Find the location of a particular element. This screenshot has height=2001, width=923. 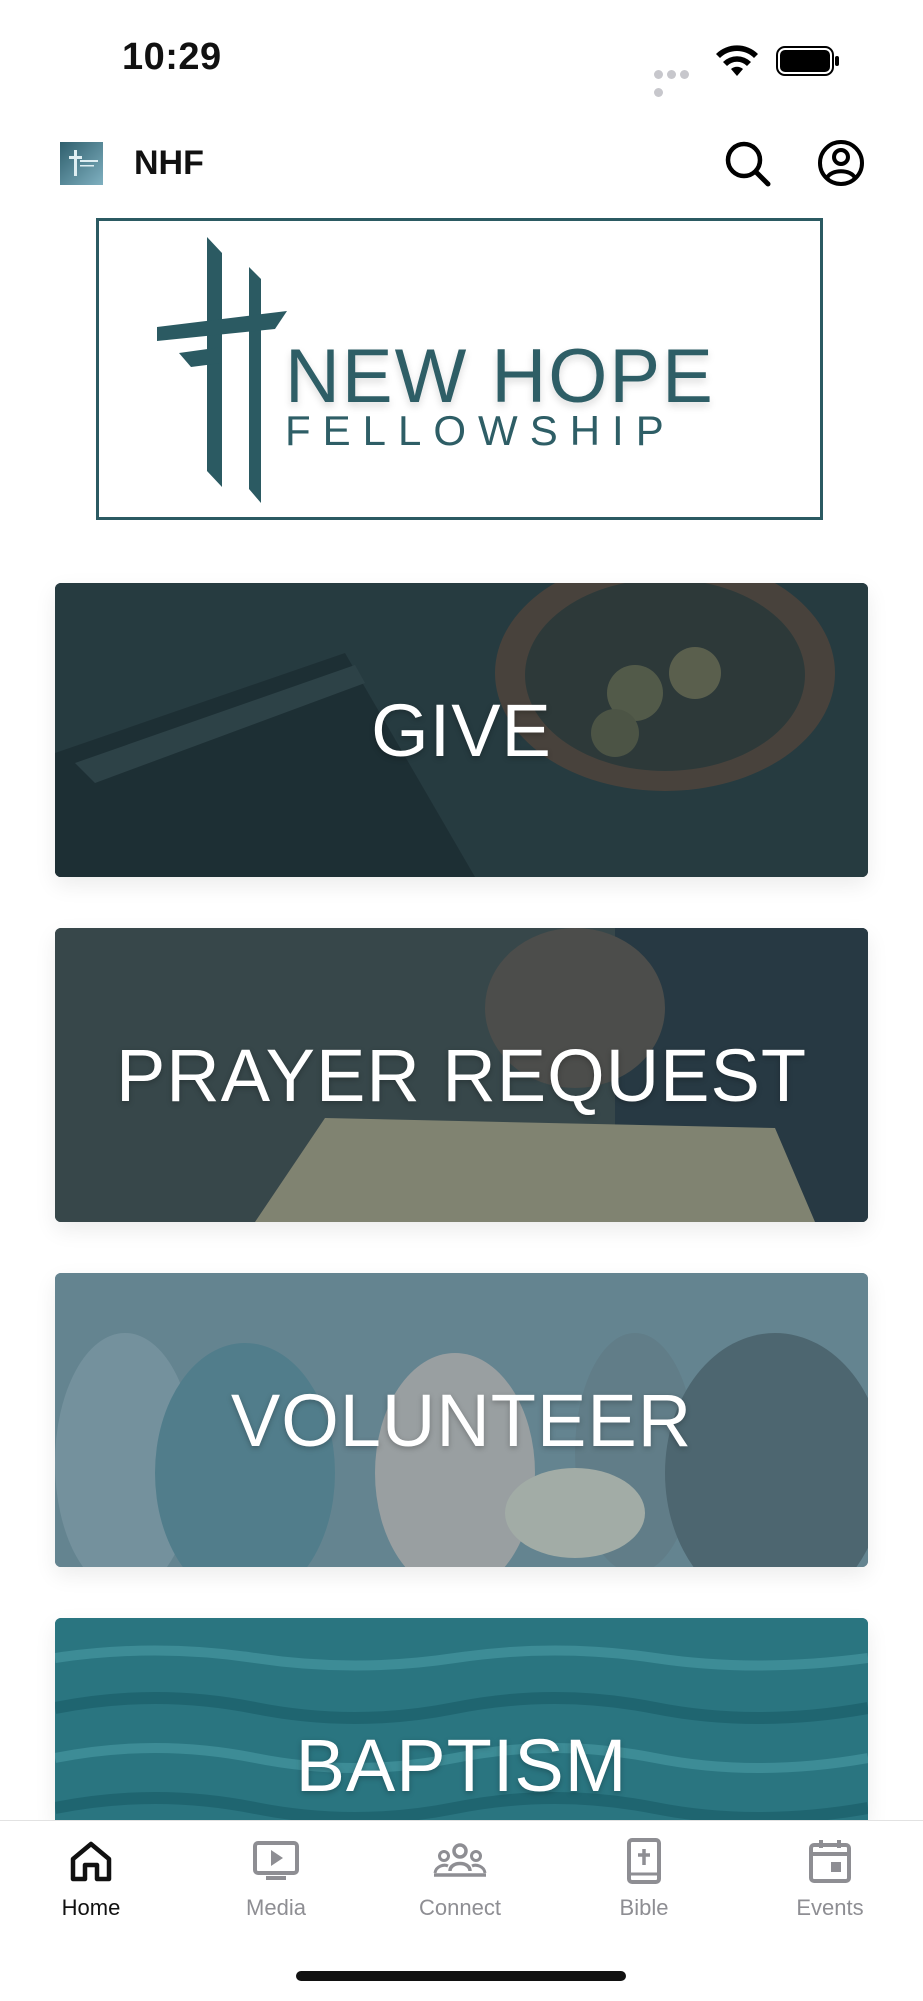

media-icon is located at coordinates (276, 1860).